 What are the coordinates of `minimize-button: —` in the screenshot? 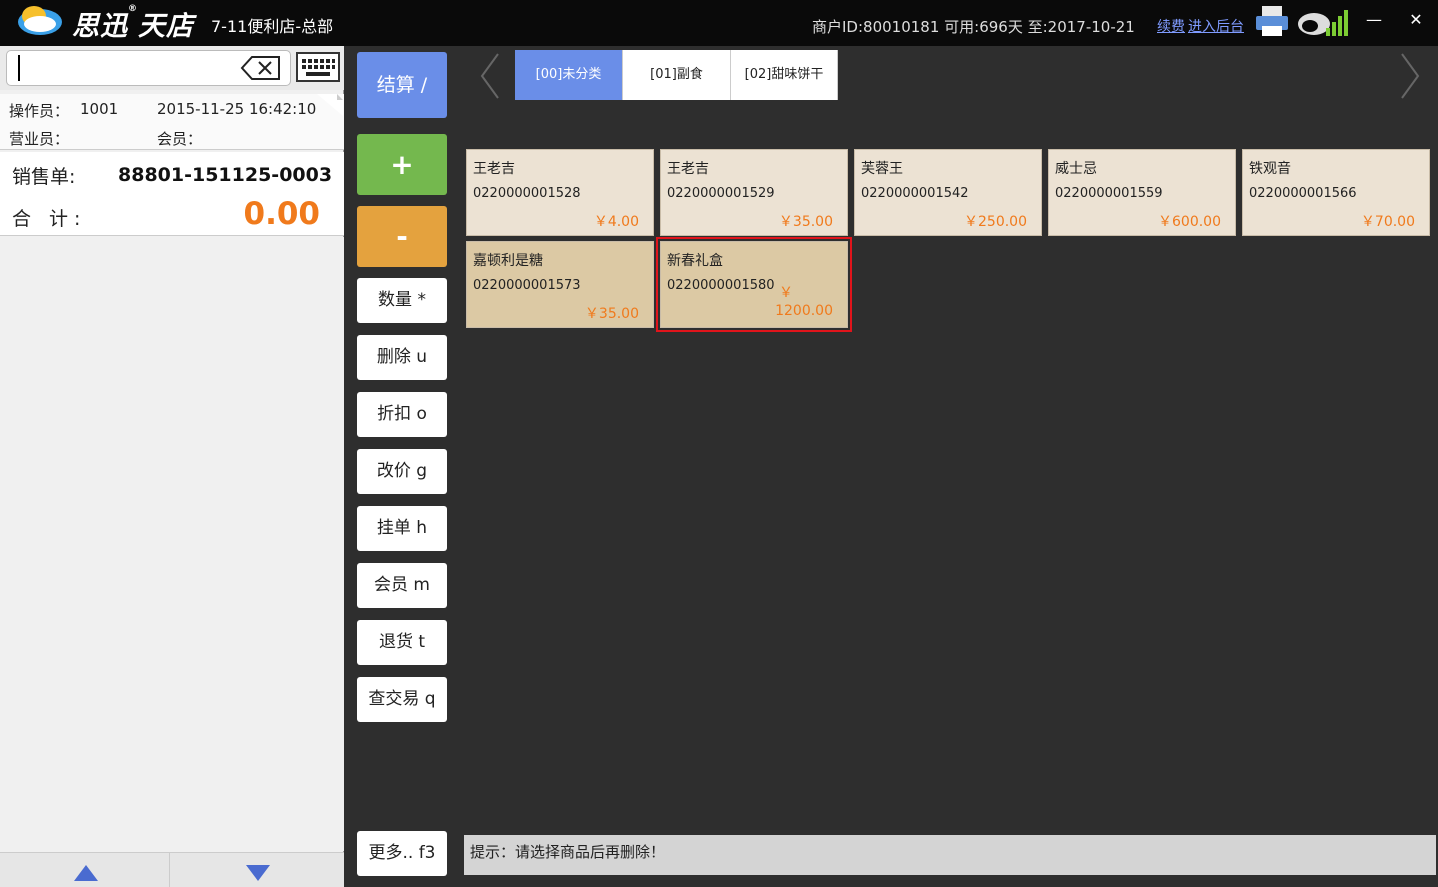 It's located at (1374, 20).